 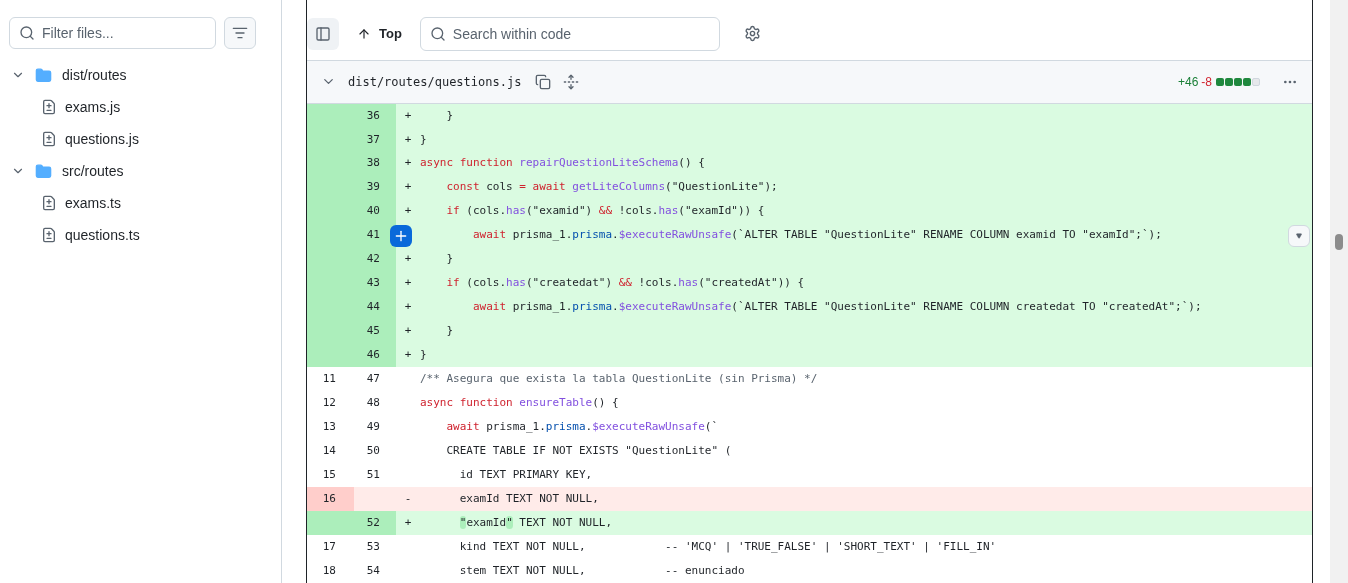 What do you see at coordinates (605, 211) in the screenshot?
I see `code-line: if (cols.has("examid") && !cols.has("examId")) {` at bounding box center [605, 211].